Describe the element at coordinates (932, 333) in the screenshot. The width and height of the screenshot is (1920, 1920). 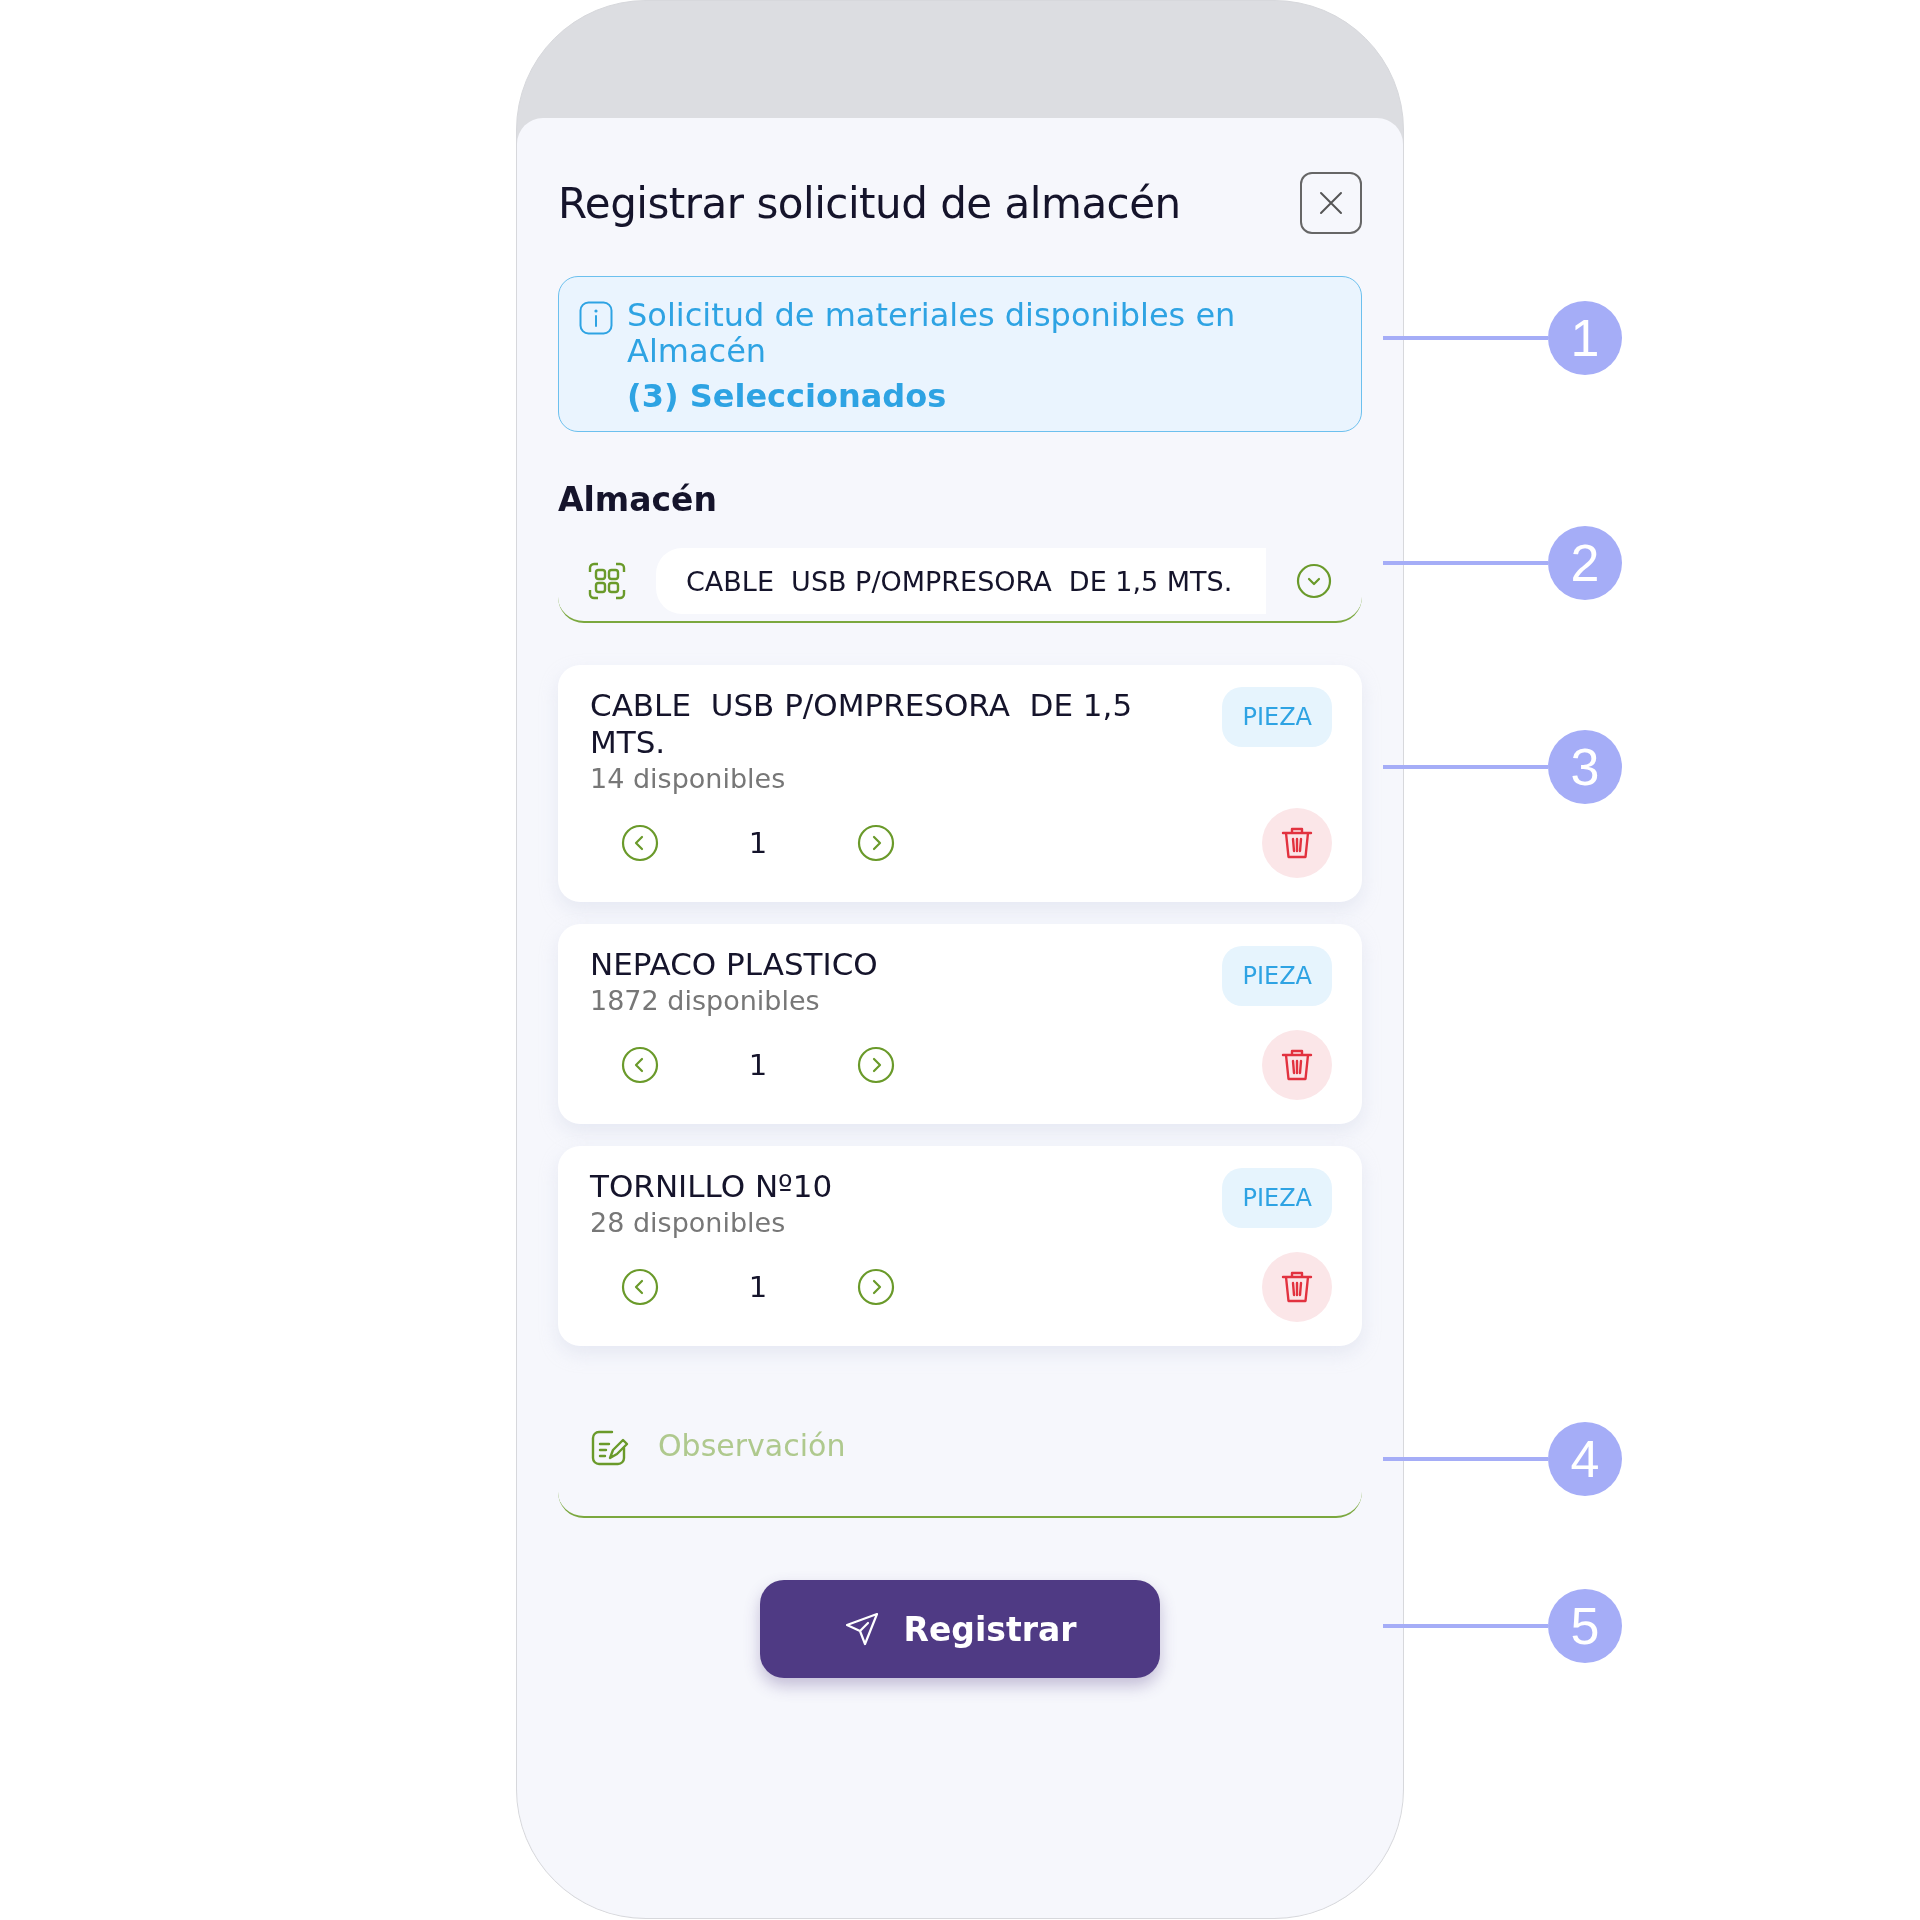
I see `info-message: Solicitud de materiales disponibles en Almacén` at that location.